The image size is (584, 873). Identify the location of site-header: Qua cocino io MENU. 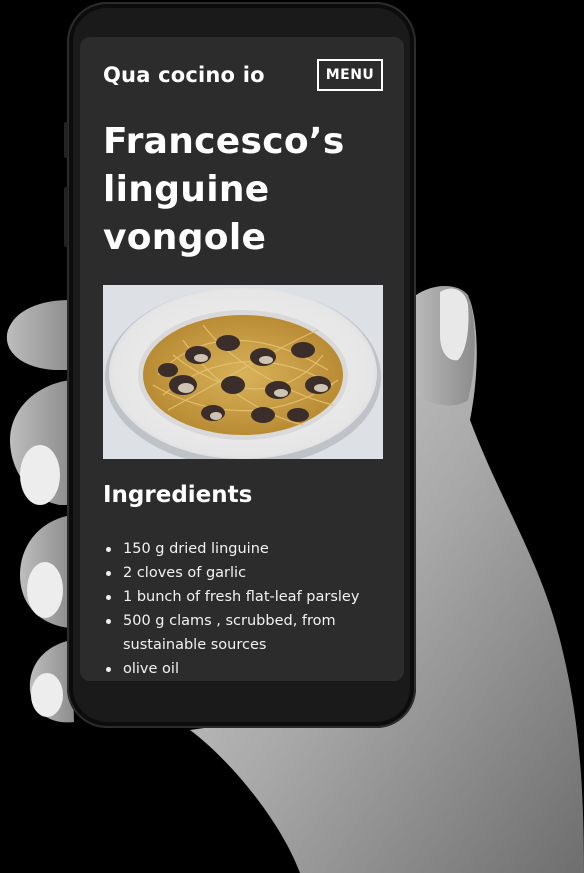
(243, 77).